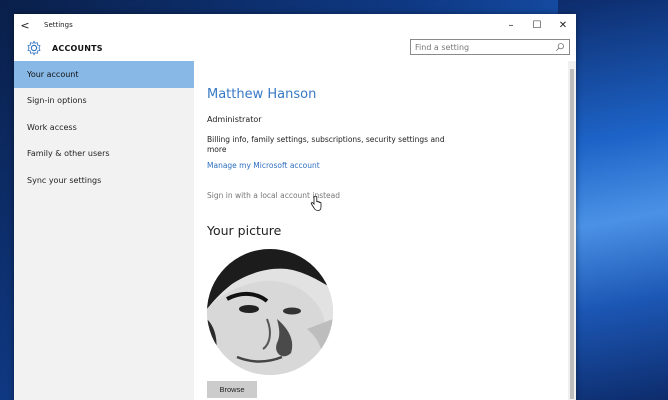 This screenshot has width=668, height=400. Describe the element at coordinates (57, 101) in the screenshot. I see `sidebar-item-label: Sign-in options` at that location.